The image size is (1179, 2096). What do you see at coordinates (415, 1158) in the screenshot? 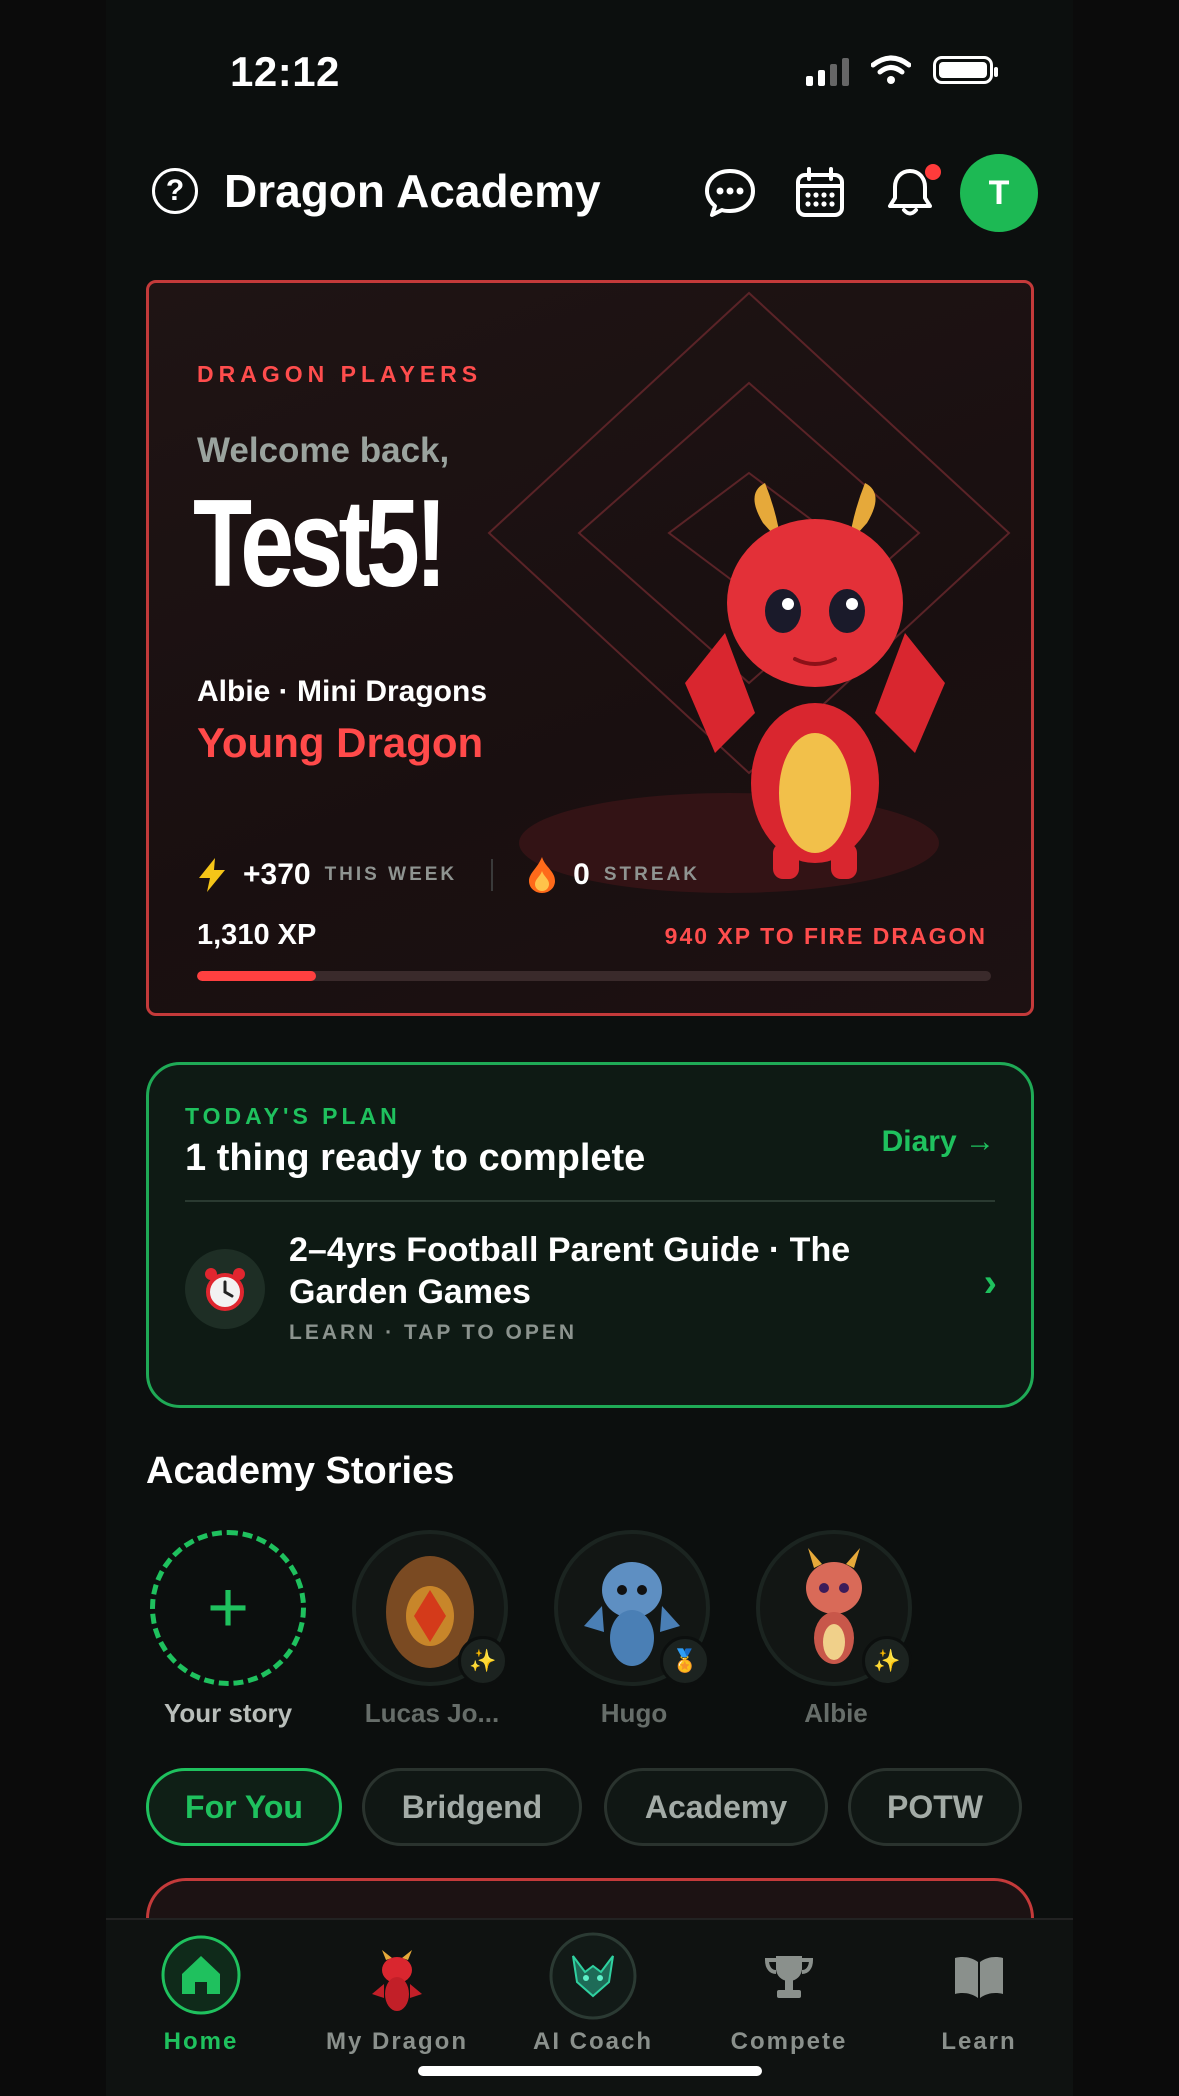
I see `plan-title: 1 thing ready to complete` at bounding box center [415, 1158].